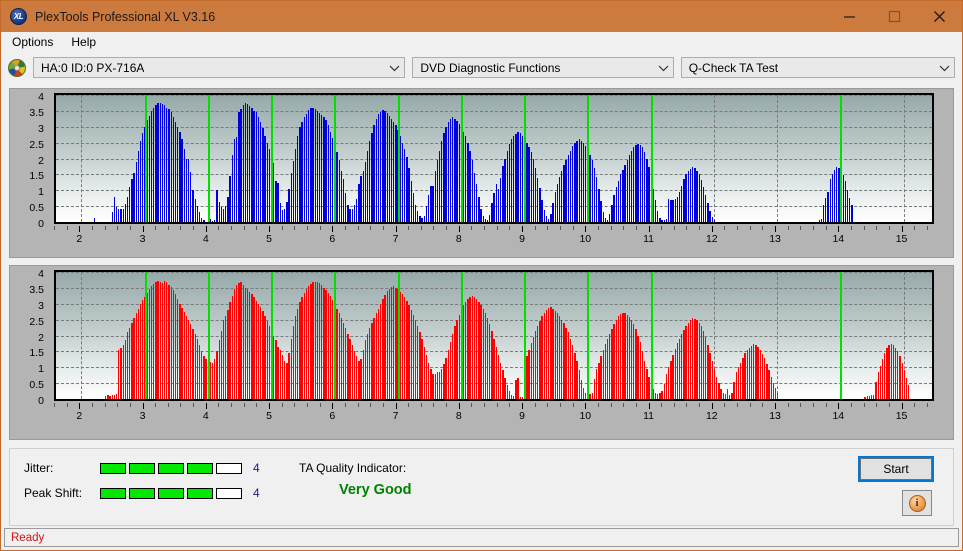 The height and width of the screenshot is (551, 963). Describe the element at coordinates (394, 67) in the screenshot. I see `chevron-down-icon` at that location.